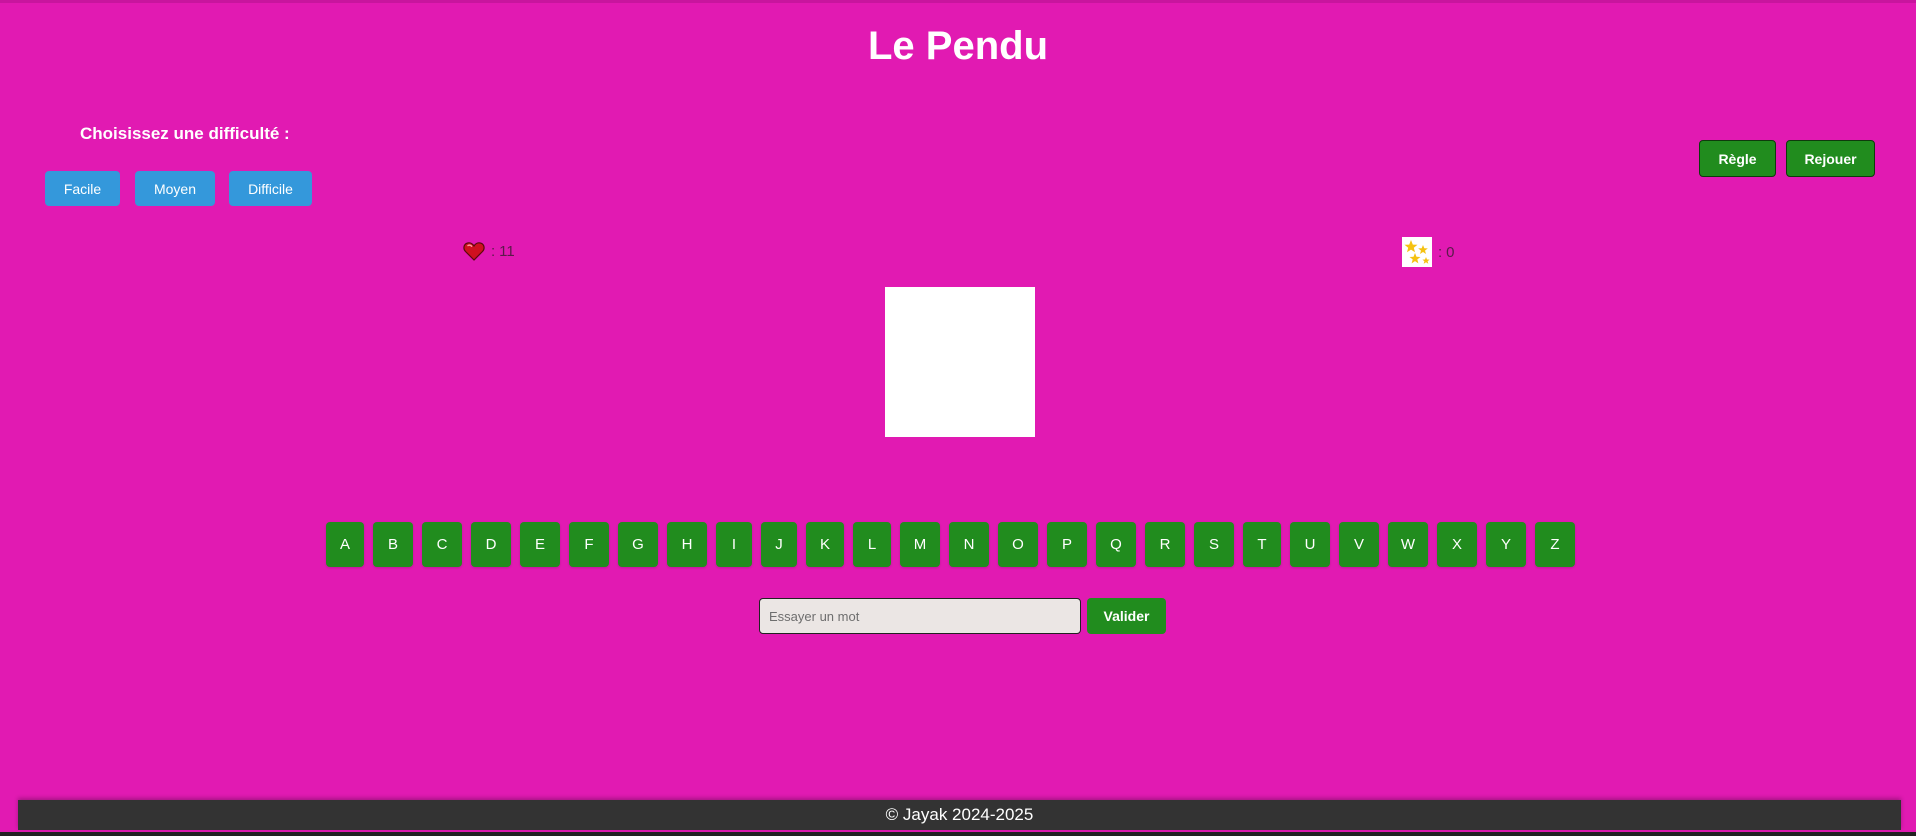 The image size is (1916, 836). What do you see at coordinates (1116, 544) in the screenshot?
I see `letter-button-q: Q` at bounding box center [1116, 544].